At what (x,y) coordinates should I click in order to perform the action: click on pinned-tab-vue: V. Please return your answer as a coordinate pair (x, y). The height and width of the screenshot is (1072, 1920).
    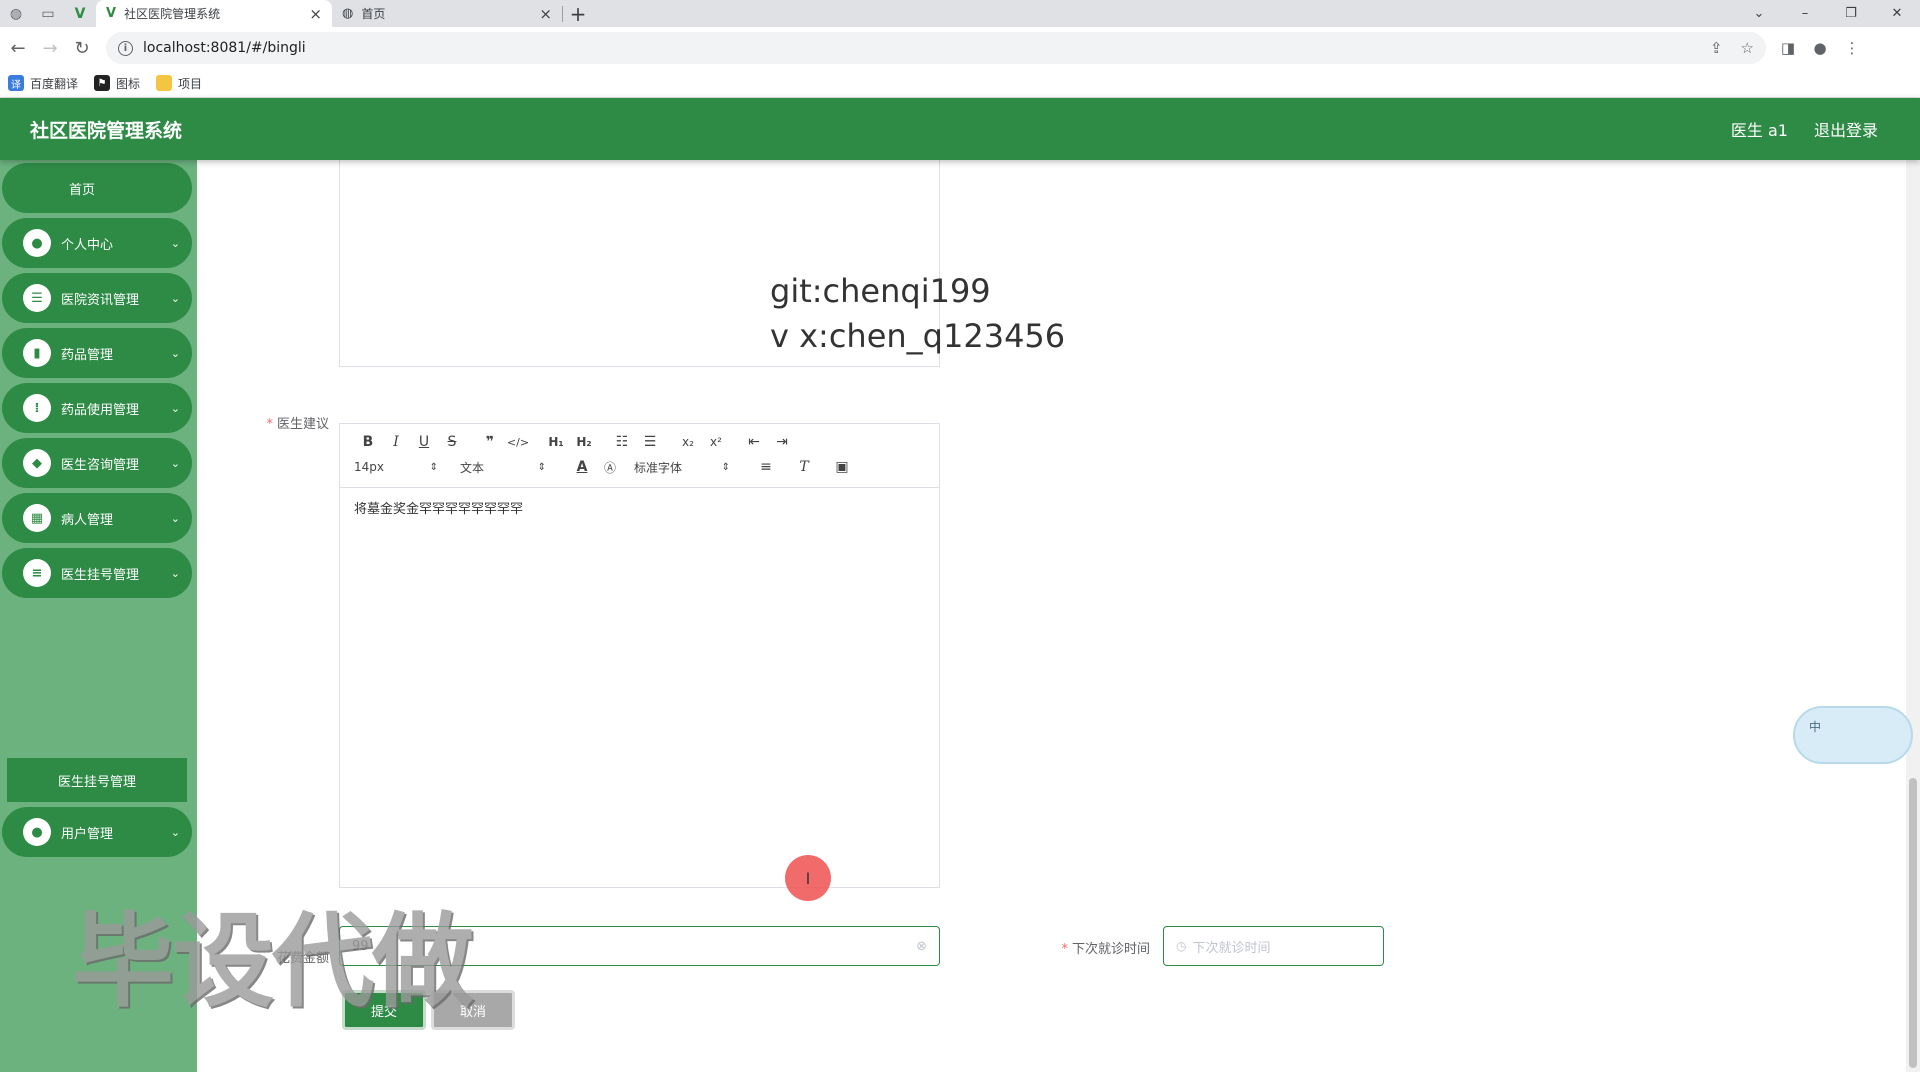
    Looking at the image, I should click on (80, 13).